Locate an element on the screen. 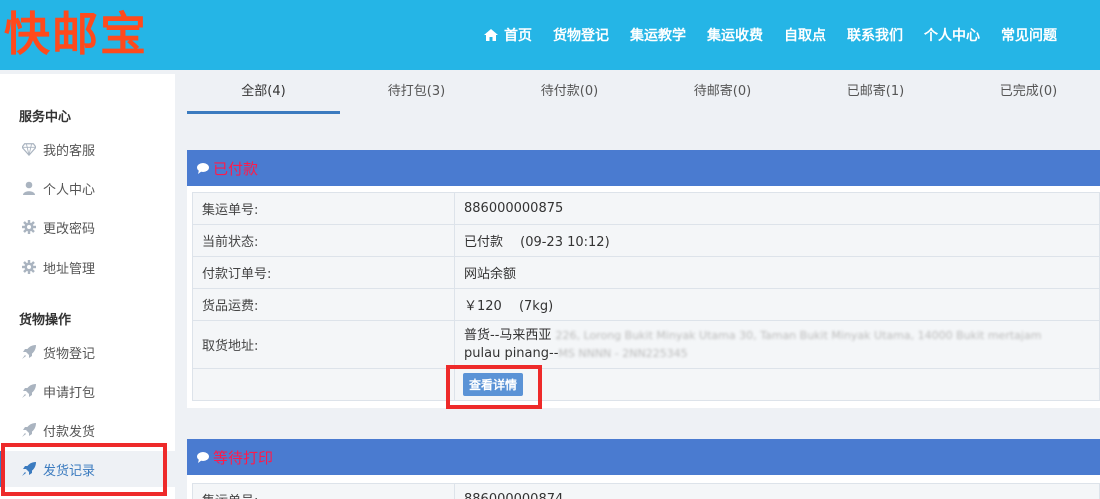  nav-cargo-register: 货物登记 is located at coordinates (581, 35).